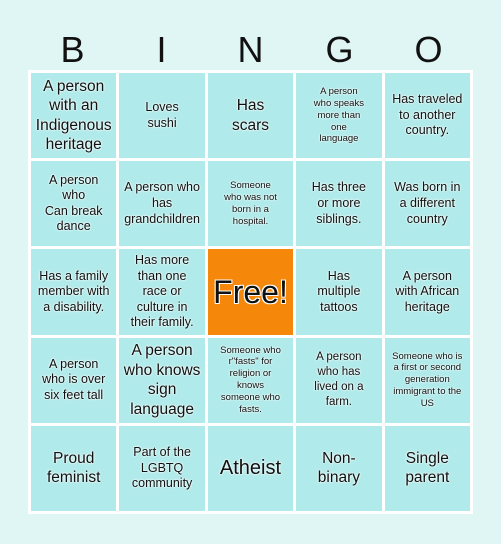 Image resolution: width=501 pixels, height=544 pixels. I want to click on header-letter-b: B, so click(72, 49).